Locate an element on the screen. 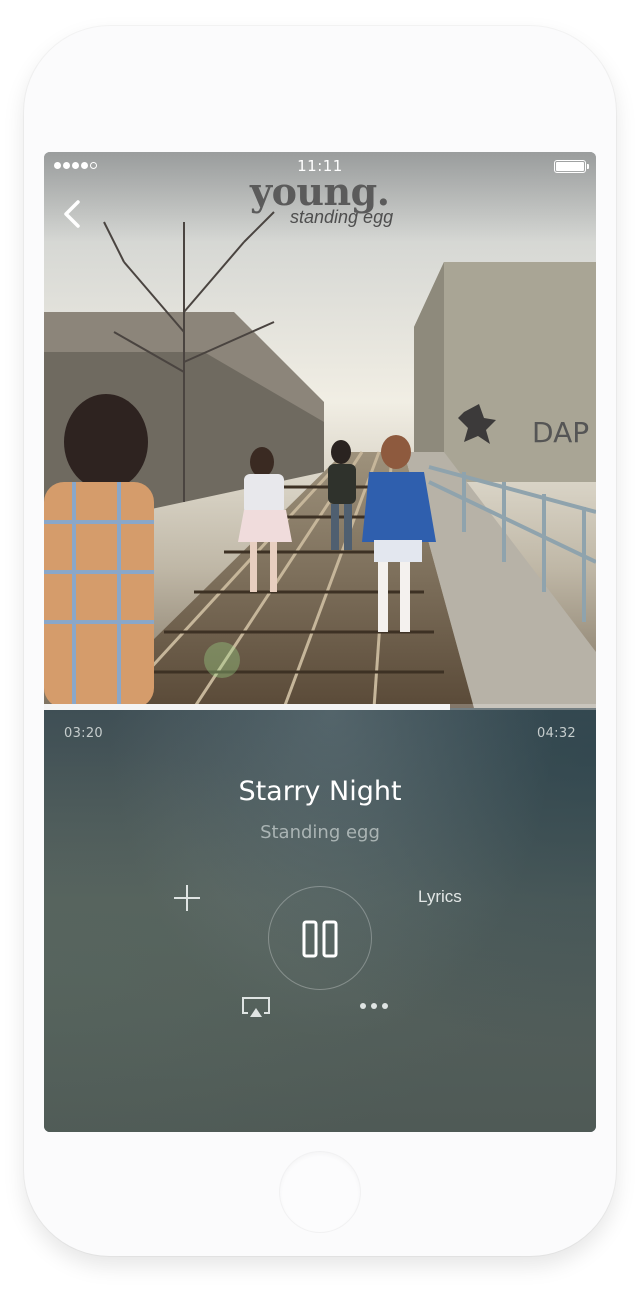 This screenshot has height=1300, width=640. battery-icon is located at coordinates (571, 166).